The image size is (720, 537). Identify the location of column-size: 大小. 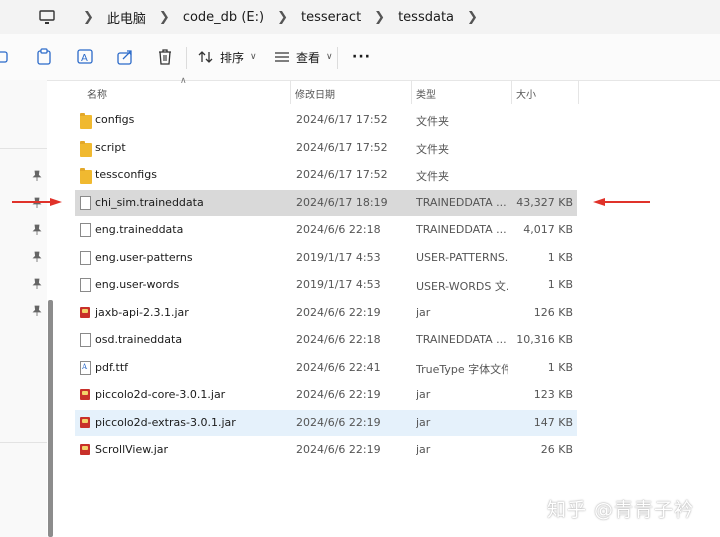
(526, 93).